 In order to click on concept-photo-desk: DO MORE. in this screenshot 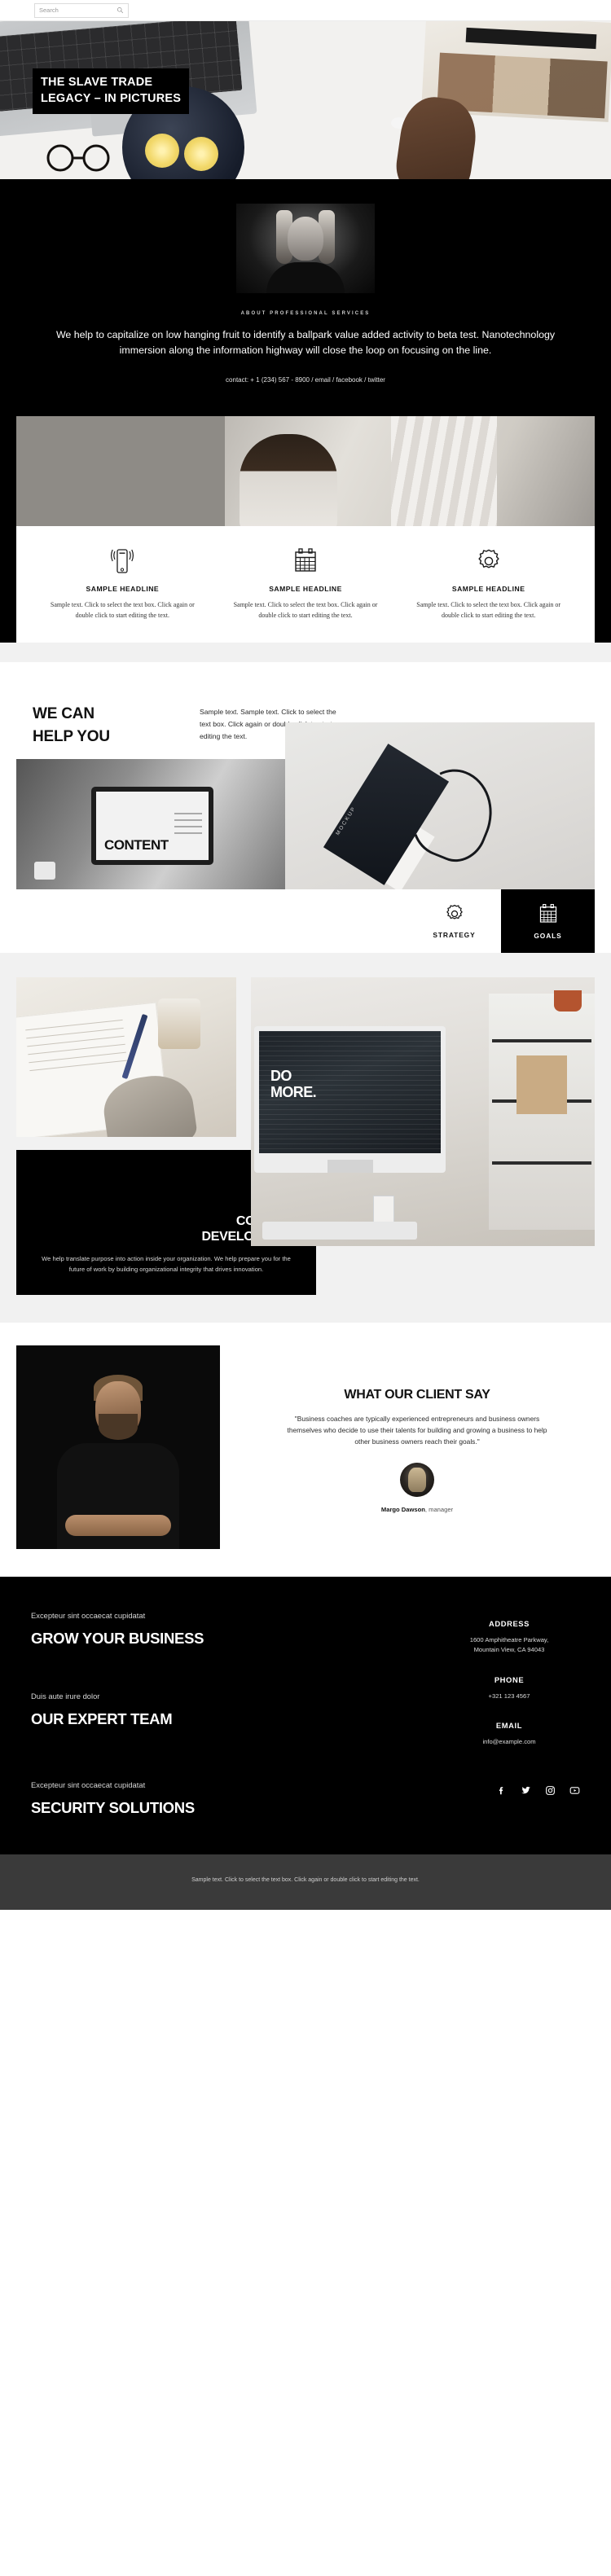, I will do `click(423, 1112)`.